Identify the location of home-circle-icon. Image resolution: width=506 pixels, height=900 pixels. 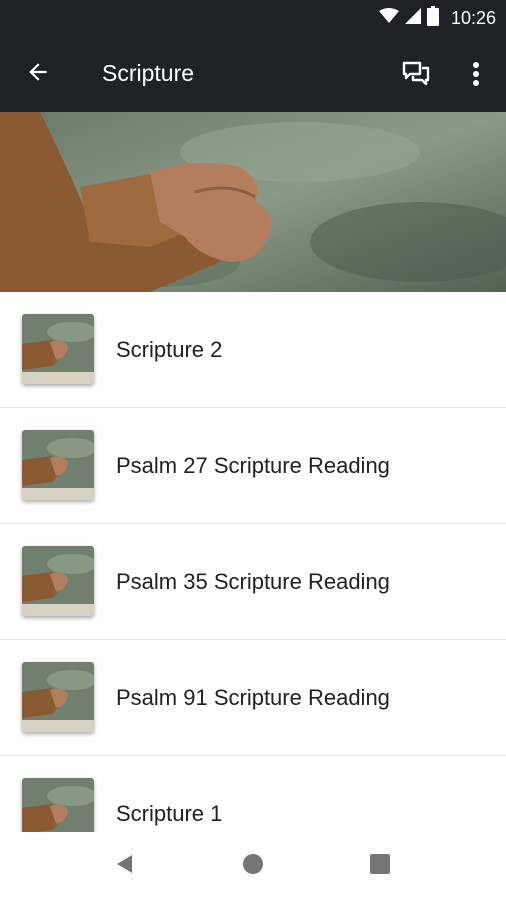
(253, 866).